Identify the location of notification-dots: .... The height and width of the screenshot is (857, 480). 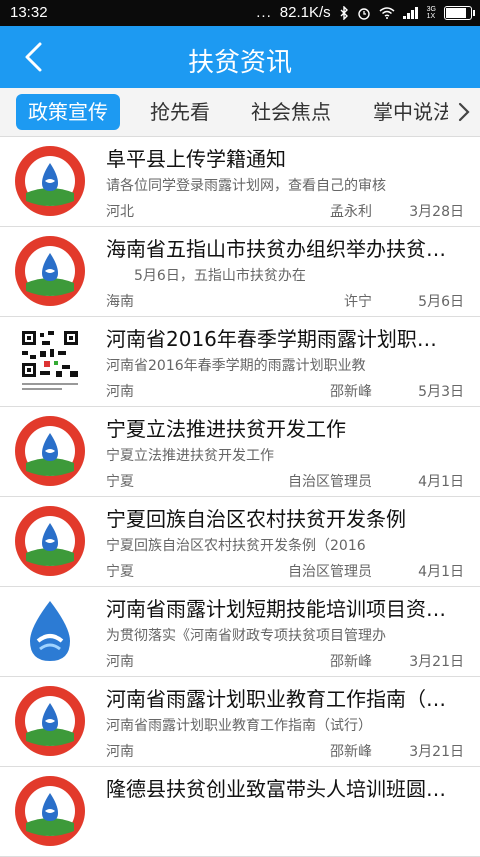
(264, 12).